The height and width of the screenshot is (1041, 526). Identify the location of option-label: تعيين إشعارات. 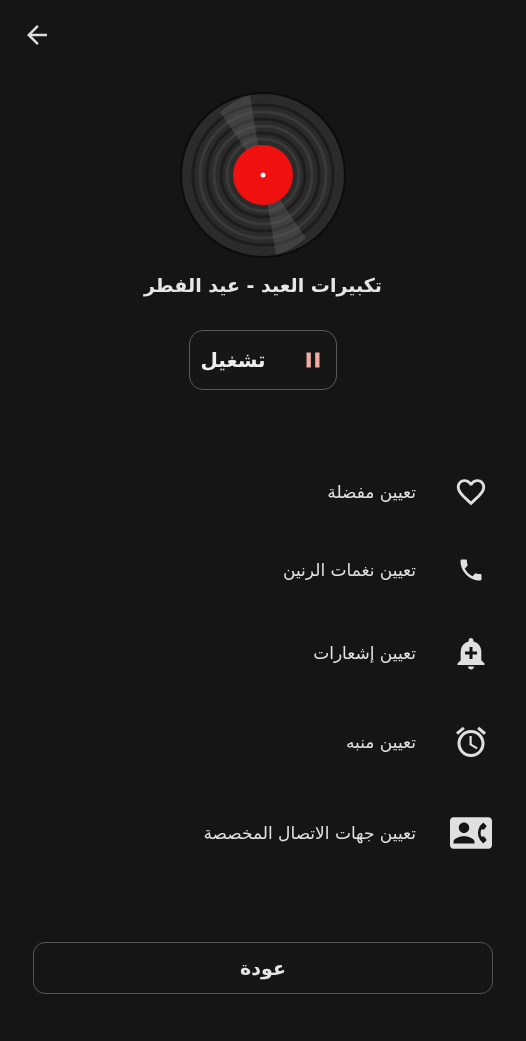
(364, 653).